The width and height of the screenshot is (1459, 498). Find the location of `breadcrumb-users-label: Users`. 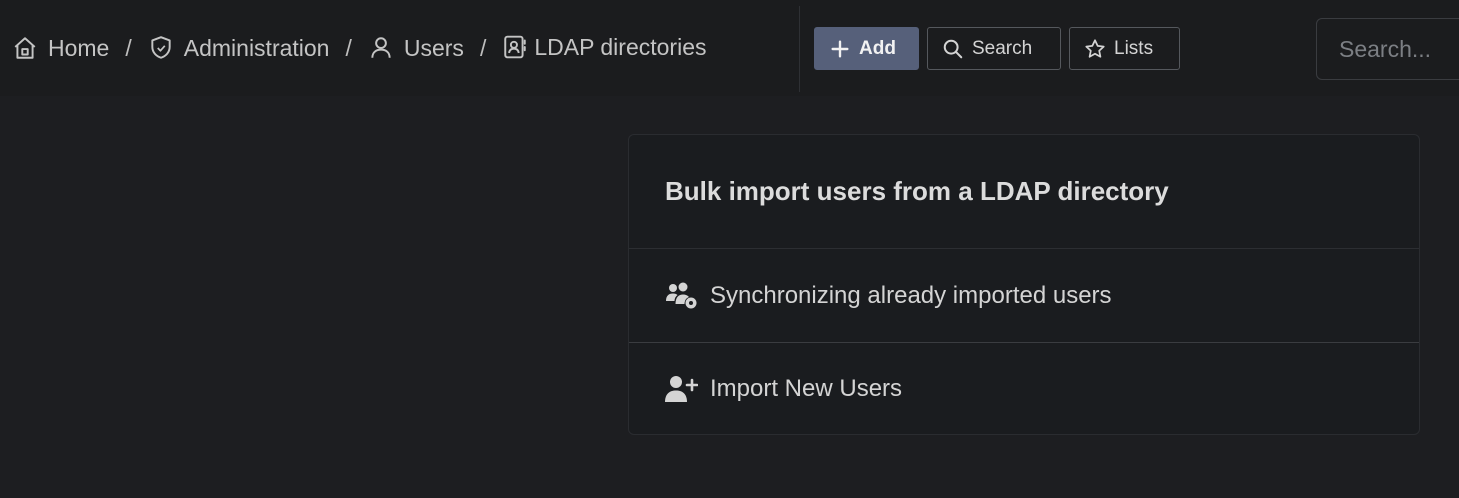

breadcrumb-users-label: Users is located at coordinates (433, 47).